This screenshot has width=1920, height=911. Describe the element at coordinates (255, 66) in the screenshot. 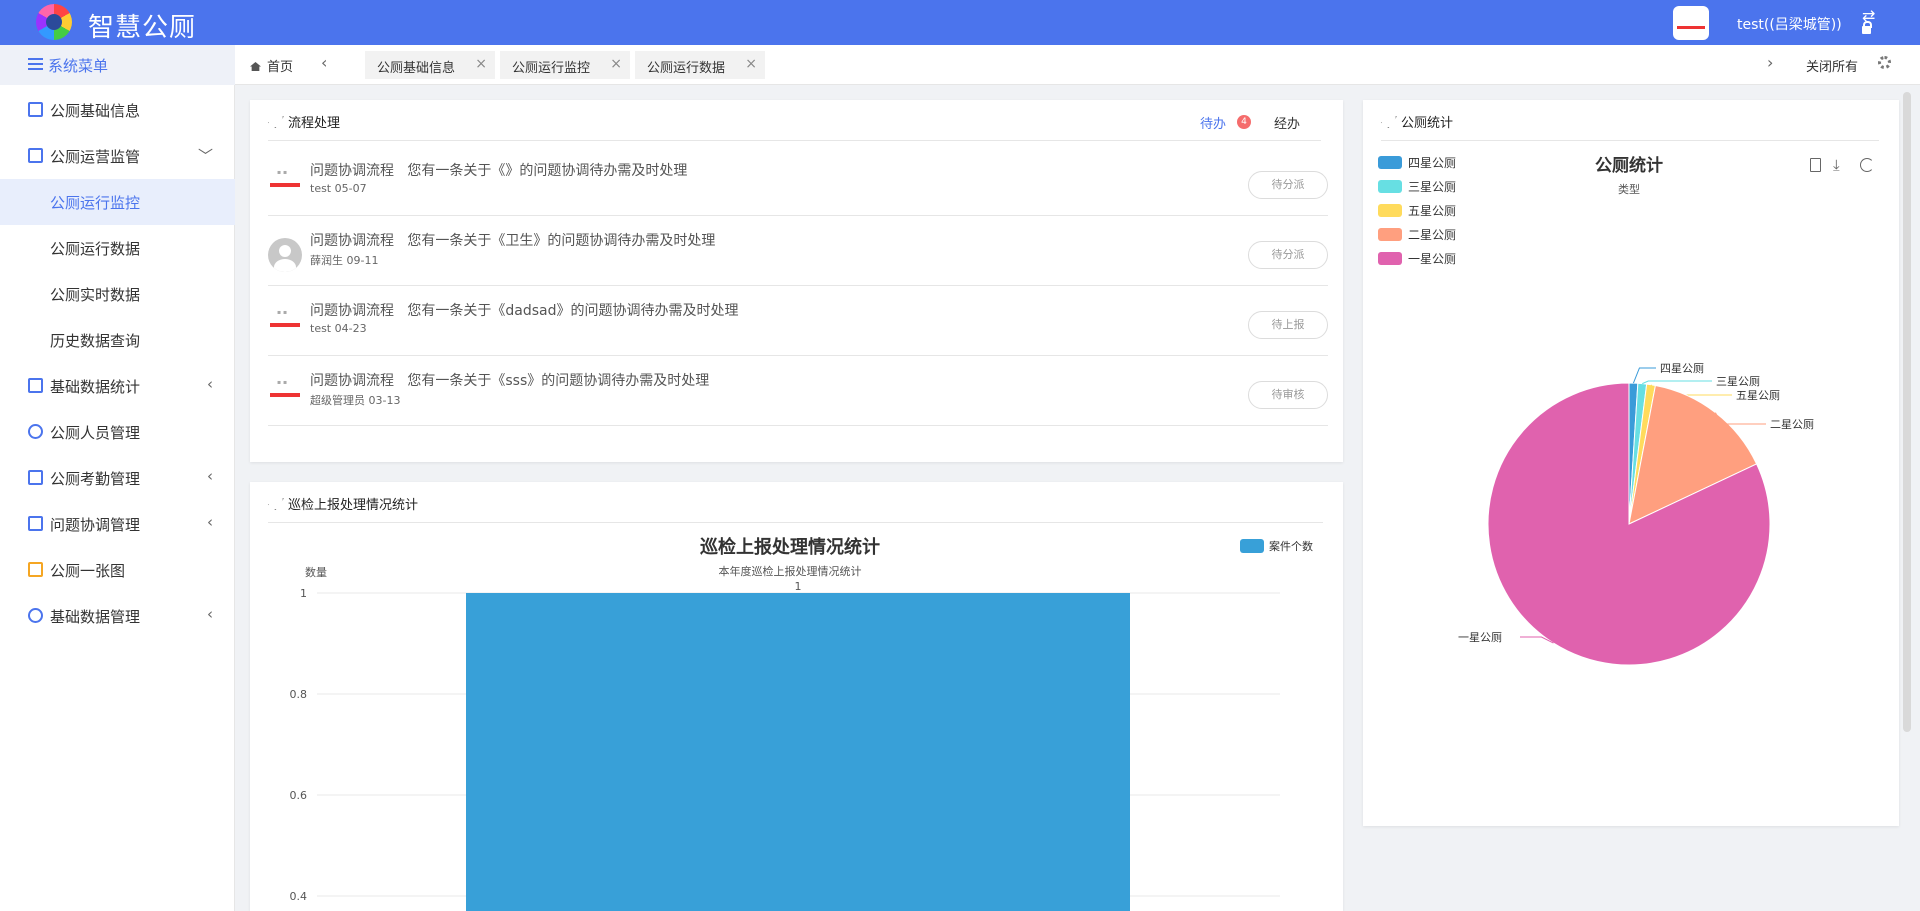

I see `home-icon` at that location.